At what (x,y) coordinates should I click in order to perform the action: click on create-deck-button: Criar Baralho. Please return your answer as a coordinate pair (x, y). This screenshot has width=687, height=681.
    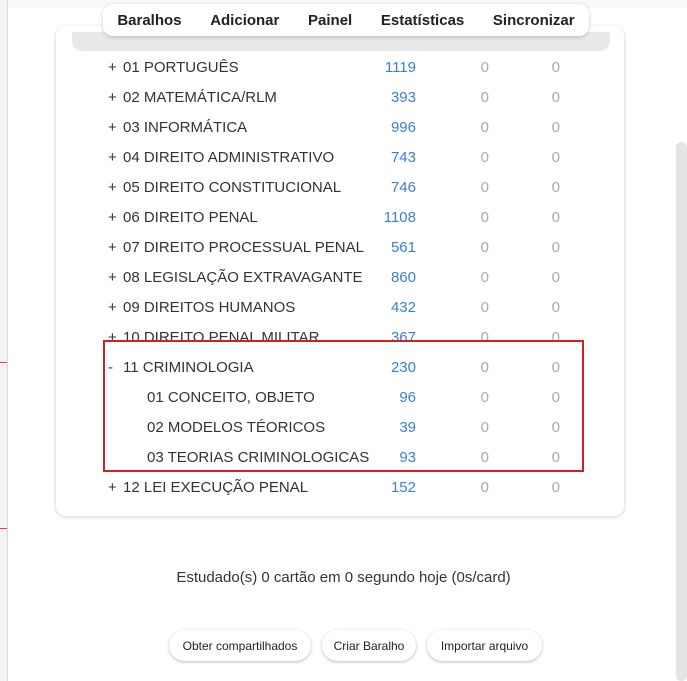
    Looking at the image, I should click on (369, 645).